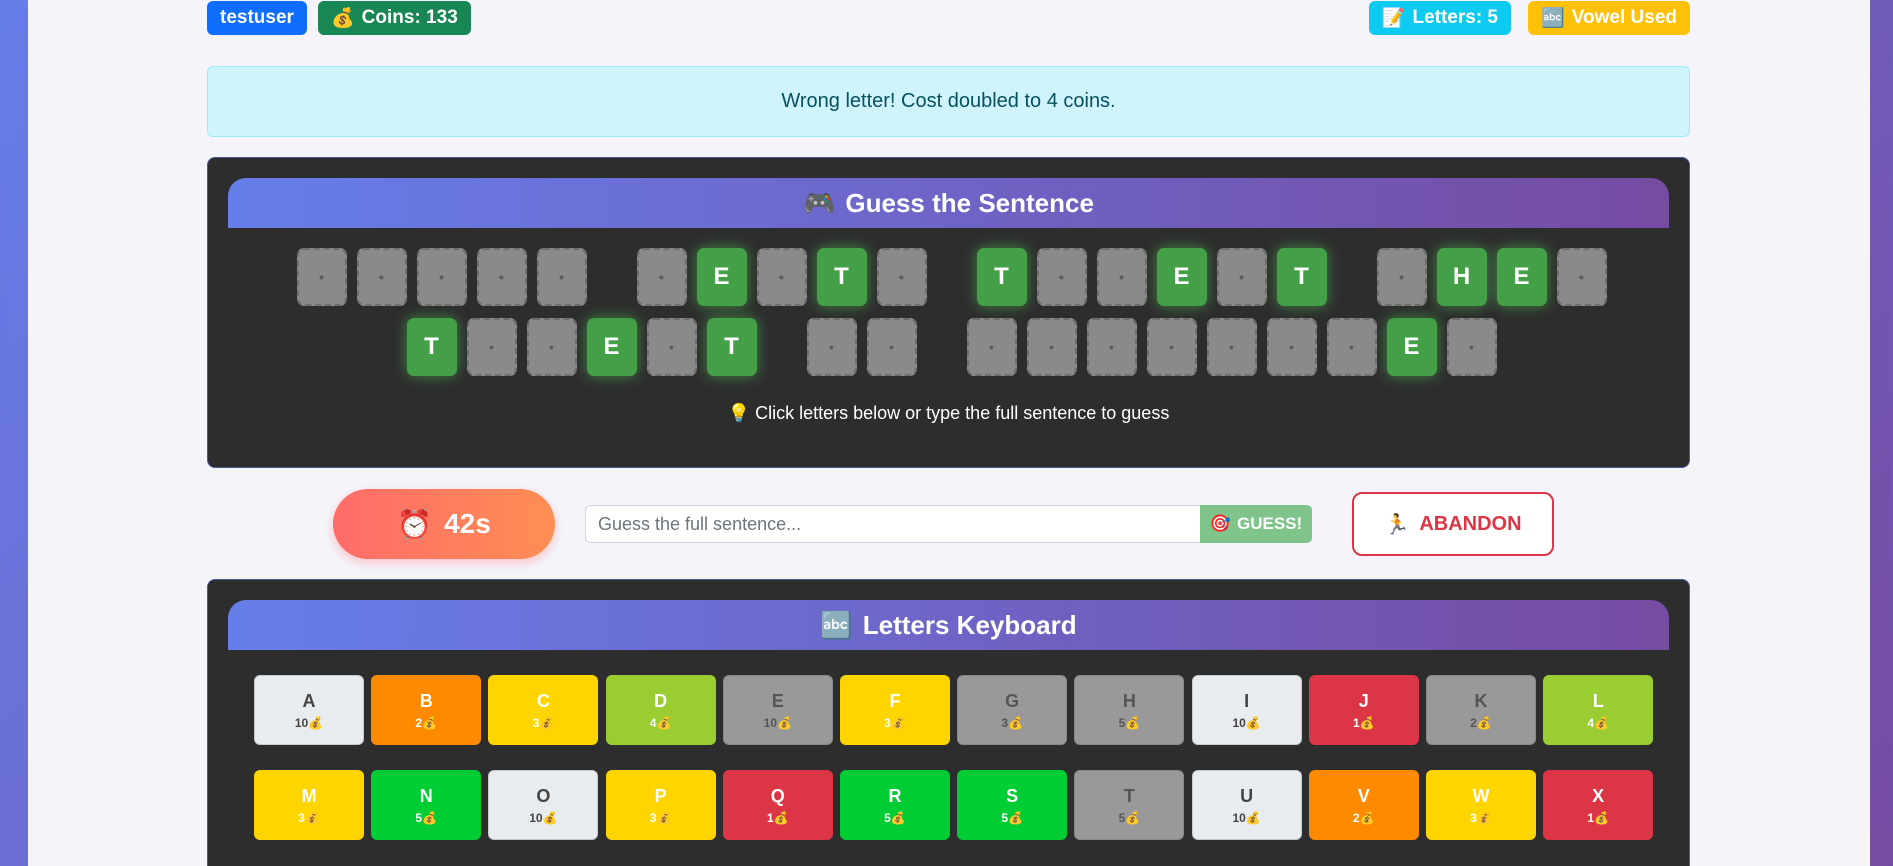  What do you see at coordinates (1246, 805) in the screenshot?
I see `letter-key-u: U 10💰` at bounding box center [1246, 805].